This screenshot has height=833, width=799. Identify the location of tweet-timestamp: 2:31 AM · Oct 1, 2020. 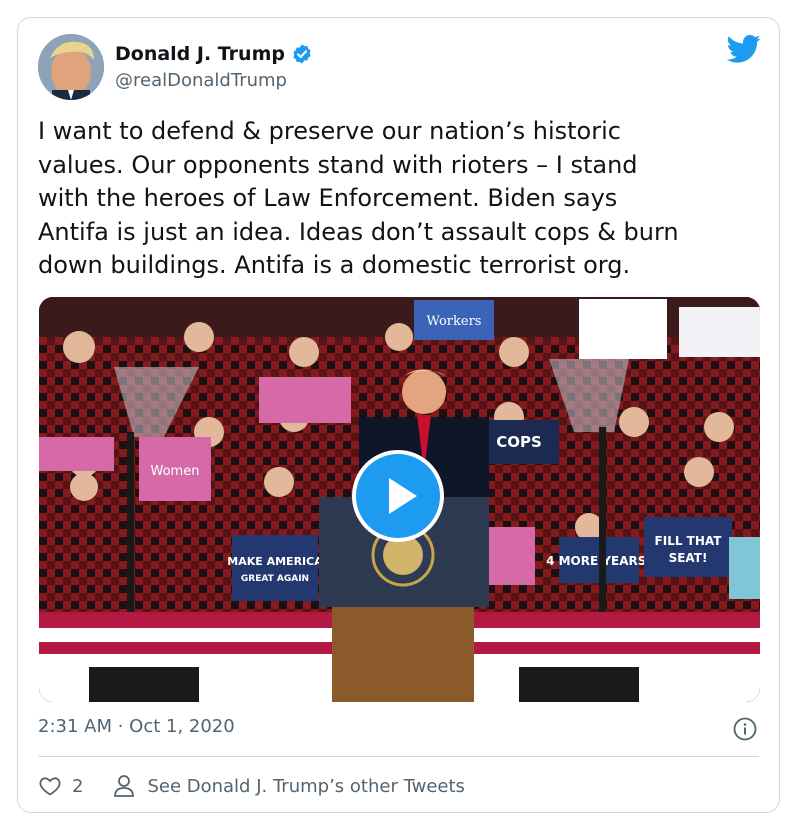
(136, 726).